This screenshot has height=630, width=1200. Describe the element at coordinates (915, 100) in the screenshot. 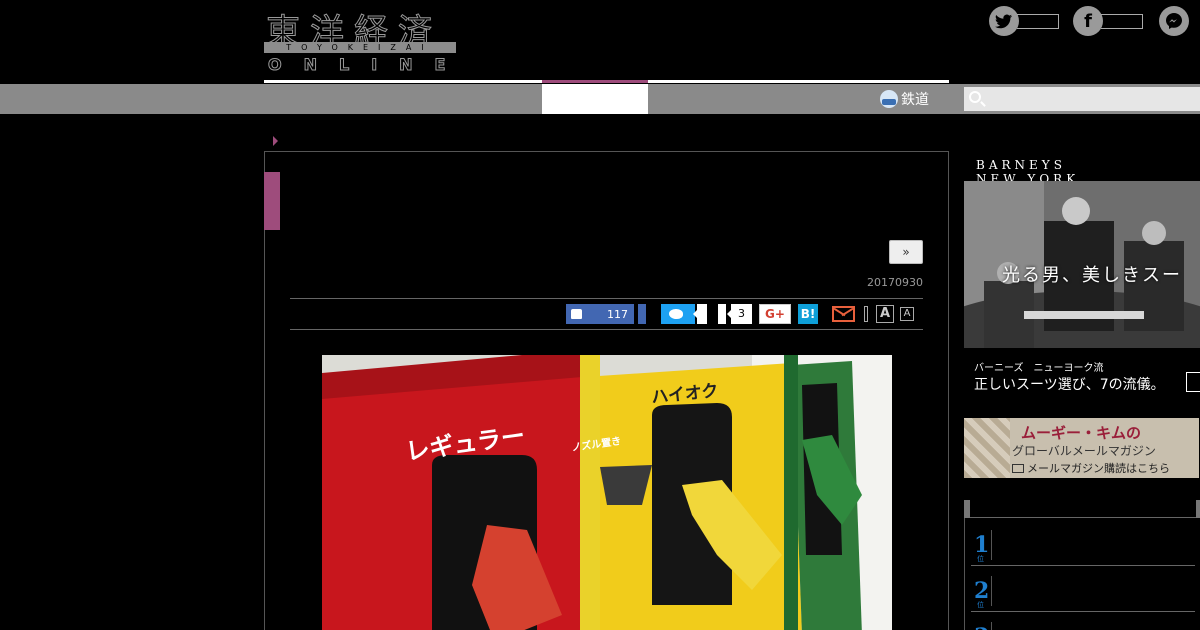

I see `nav-item-tetsudo-label: 鉄道` at that location.